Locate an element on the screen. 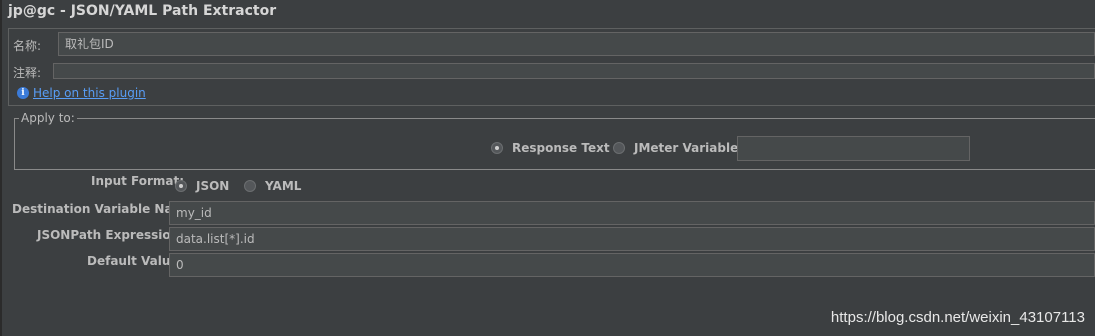  radio-response-text-indicator is located at coordinates (497, 148).